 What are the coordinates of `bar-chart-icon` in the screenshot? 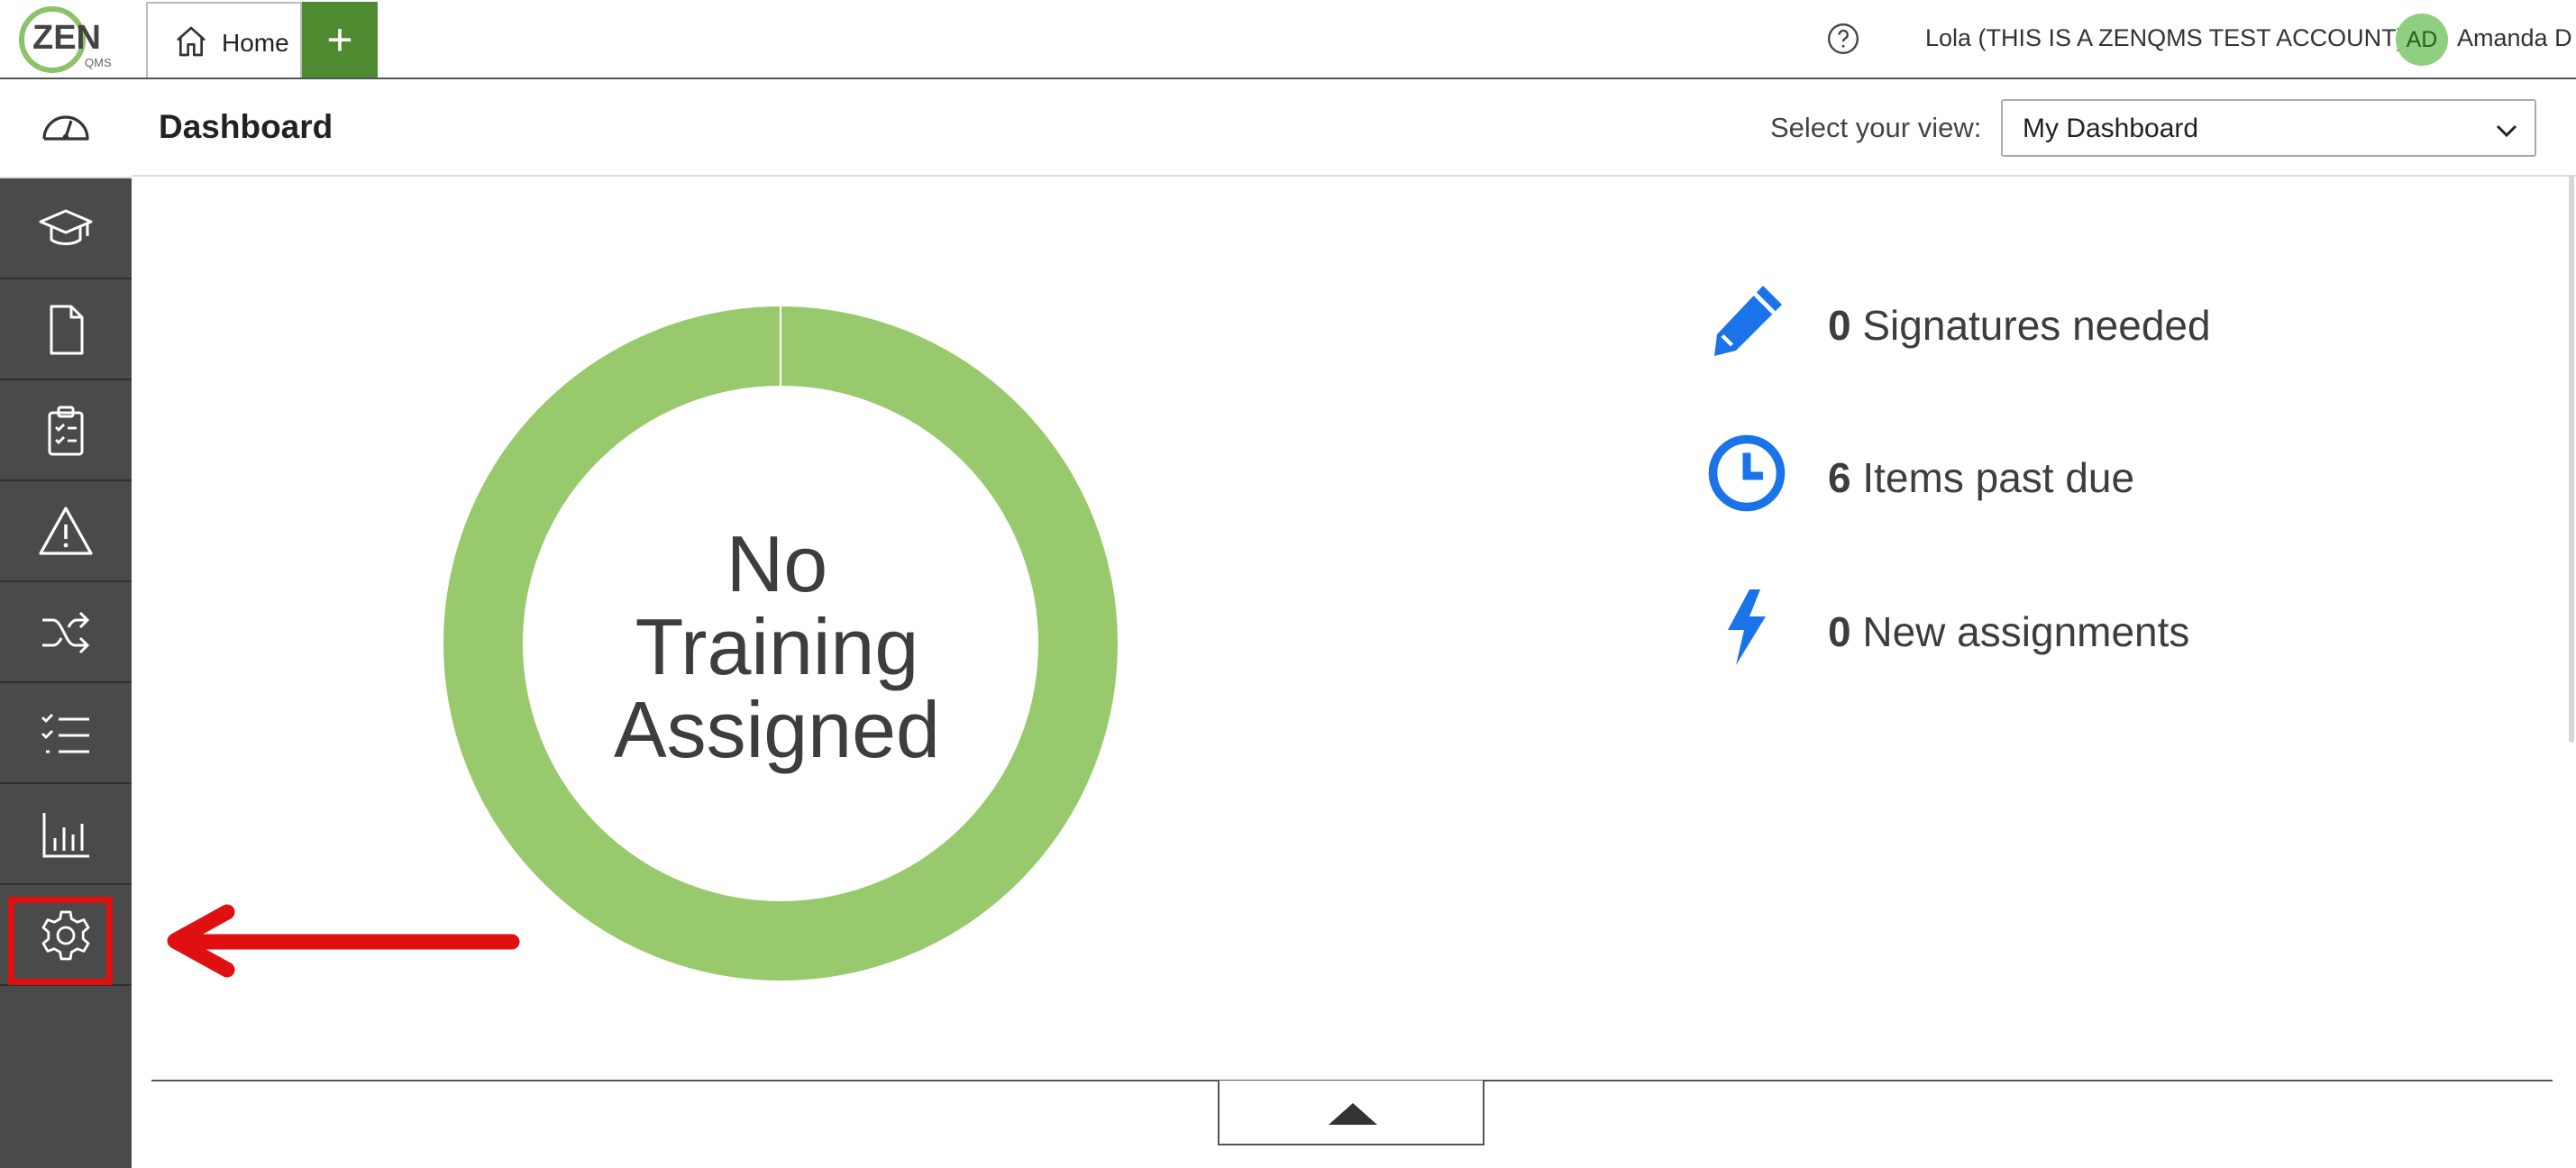 It's located at (65, 835).